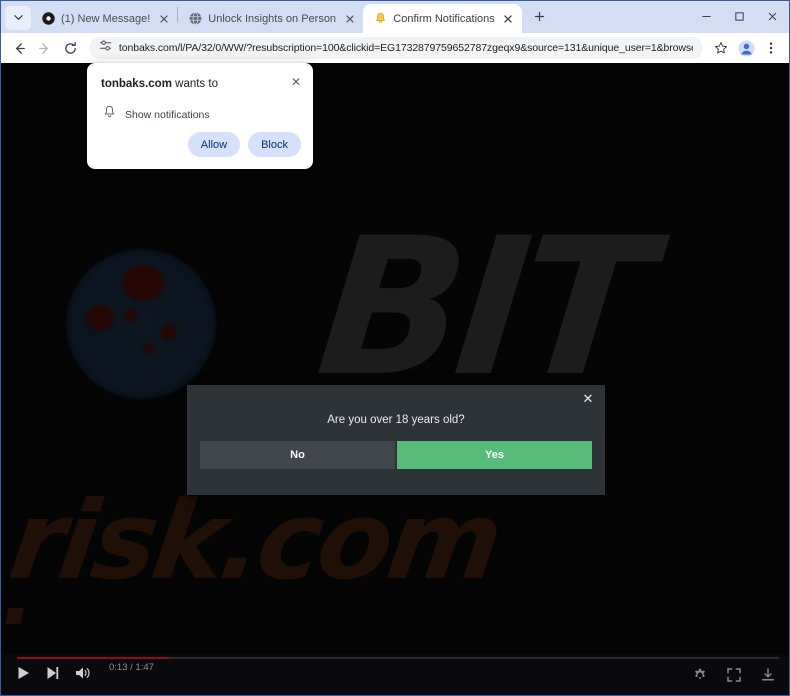  I want to click on avatar-icon, so click(746, 48).